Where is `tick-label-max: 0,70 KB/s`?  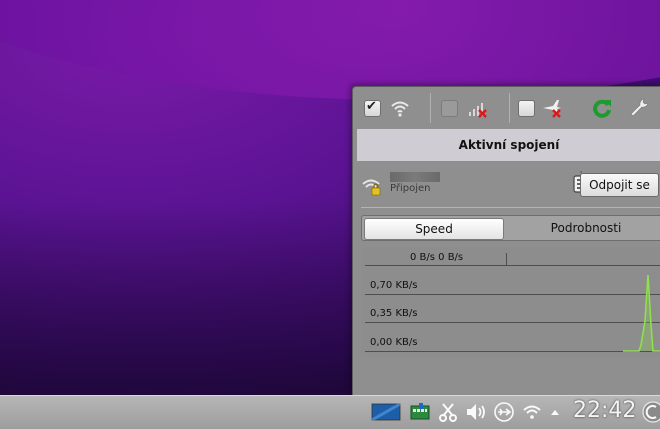
tick-label-max: 0,70 KB/s is located at coordinates (394, 285).